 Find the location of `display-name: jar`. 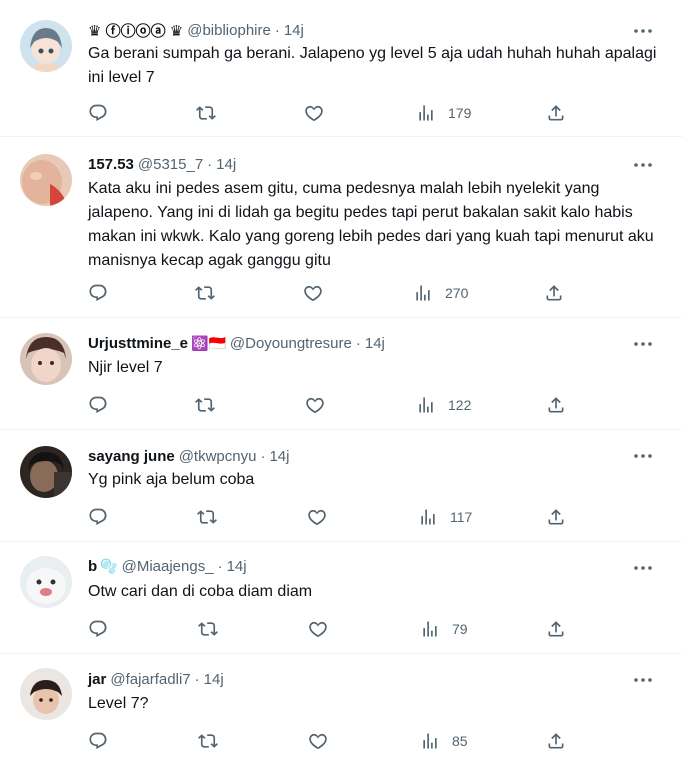

display-name: jar is located at coordinates (97, 679).